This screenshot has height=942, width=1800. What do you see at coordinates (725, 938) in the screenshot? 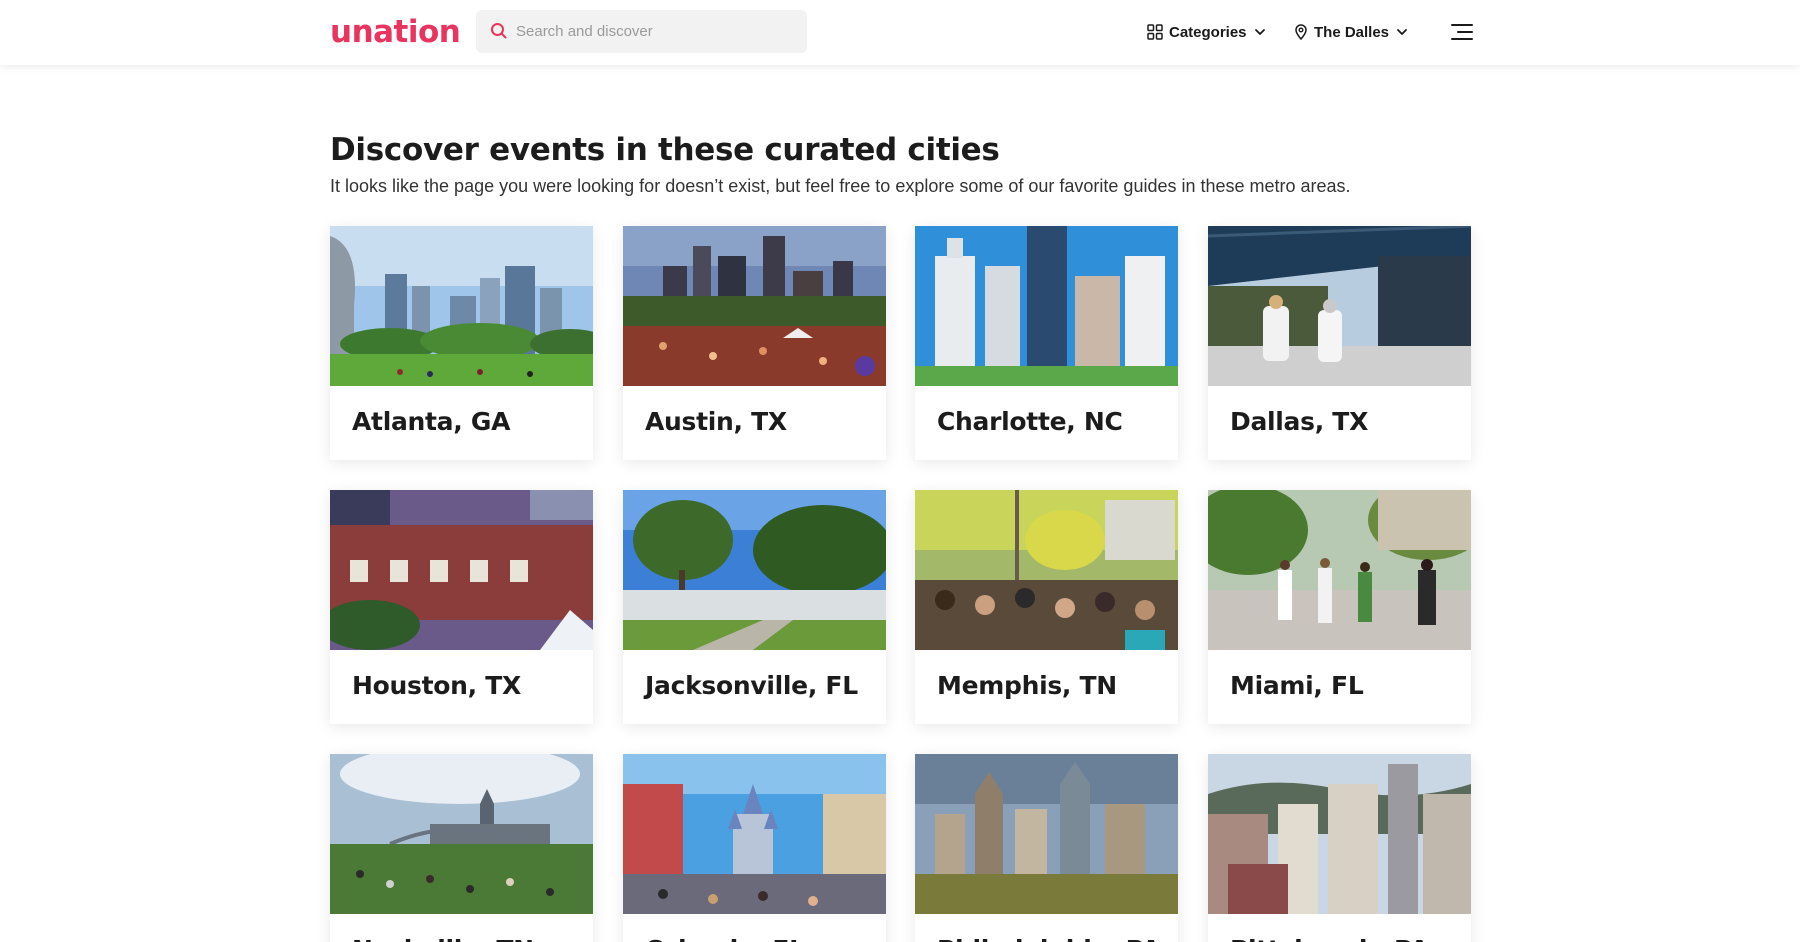
I see `city-name: Orlando, FL` at bounding box center [725, 938].